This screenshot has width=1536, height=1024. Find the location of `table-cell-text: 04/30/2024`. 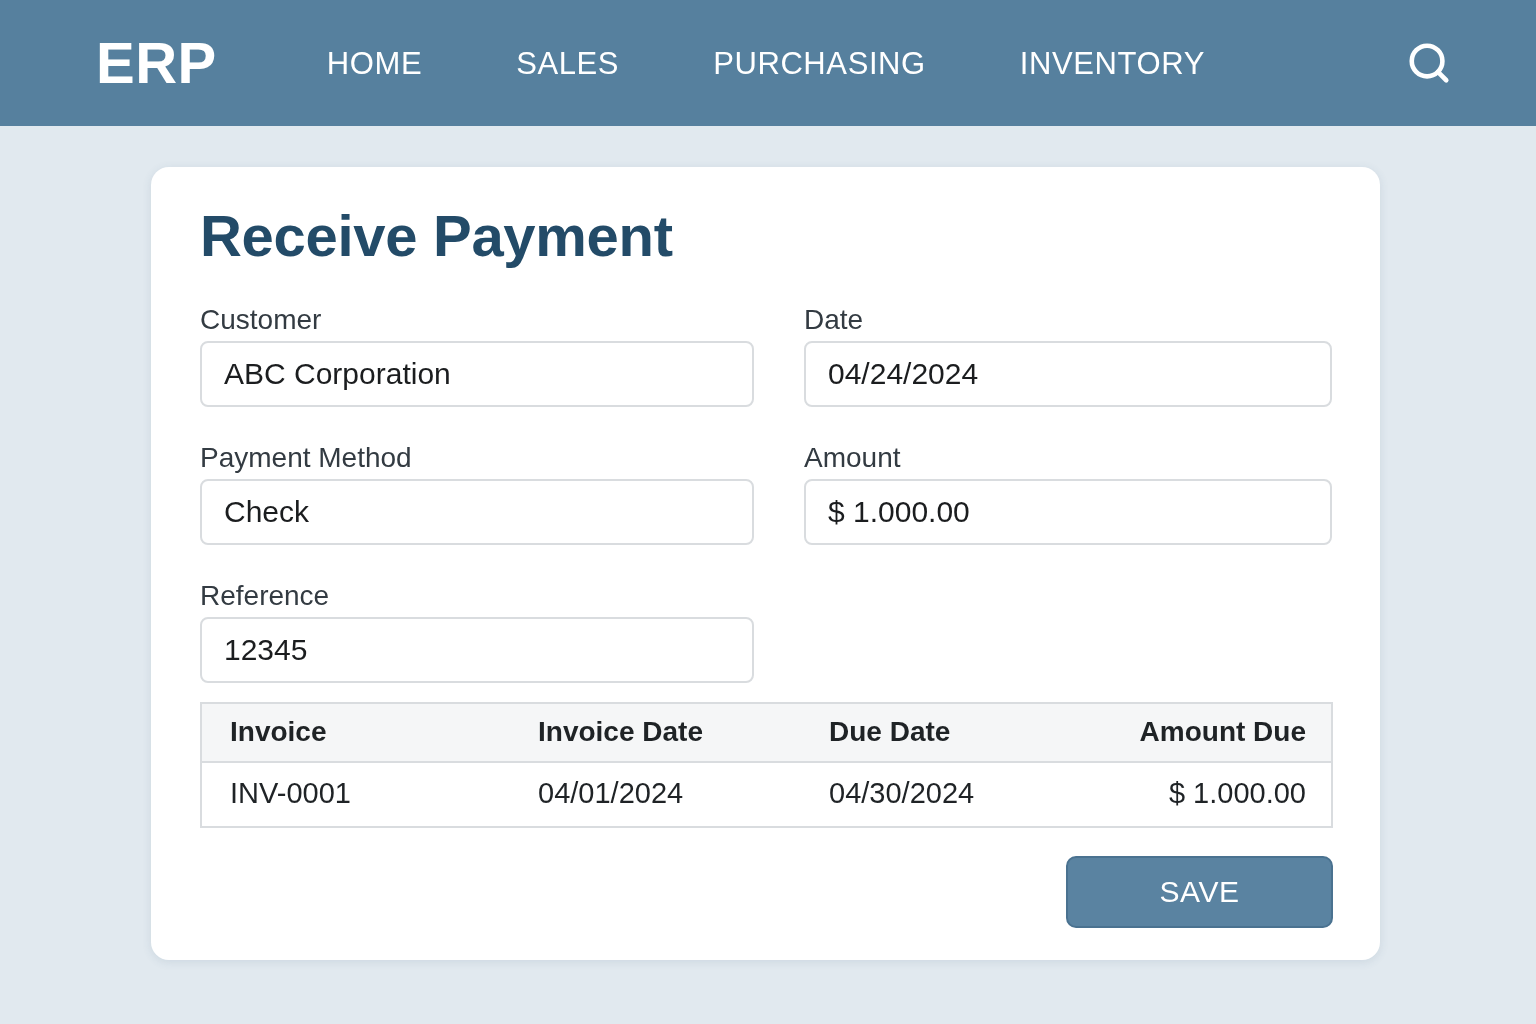

table-cell-text: 04/30/2024 is located at coordinates (902, 794).